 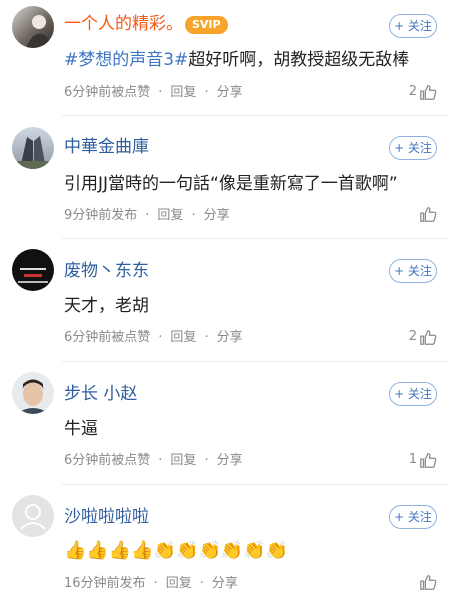 I want to click on comment-text: 牛逼, so click(x=81, y=429).